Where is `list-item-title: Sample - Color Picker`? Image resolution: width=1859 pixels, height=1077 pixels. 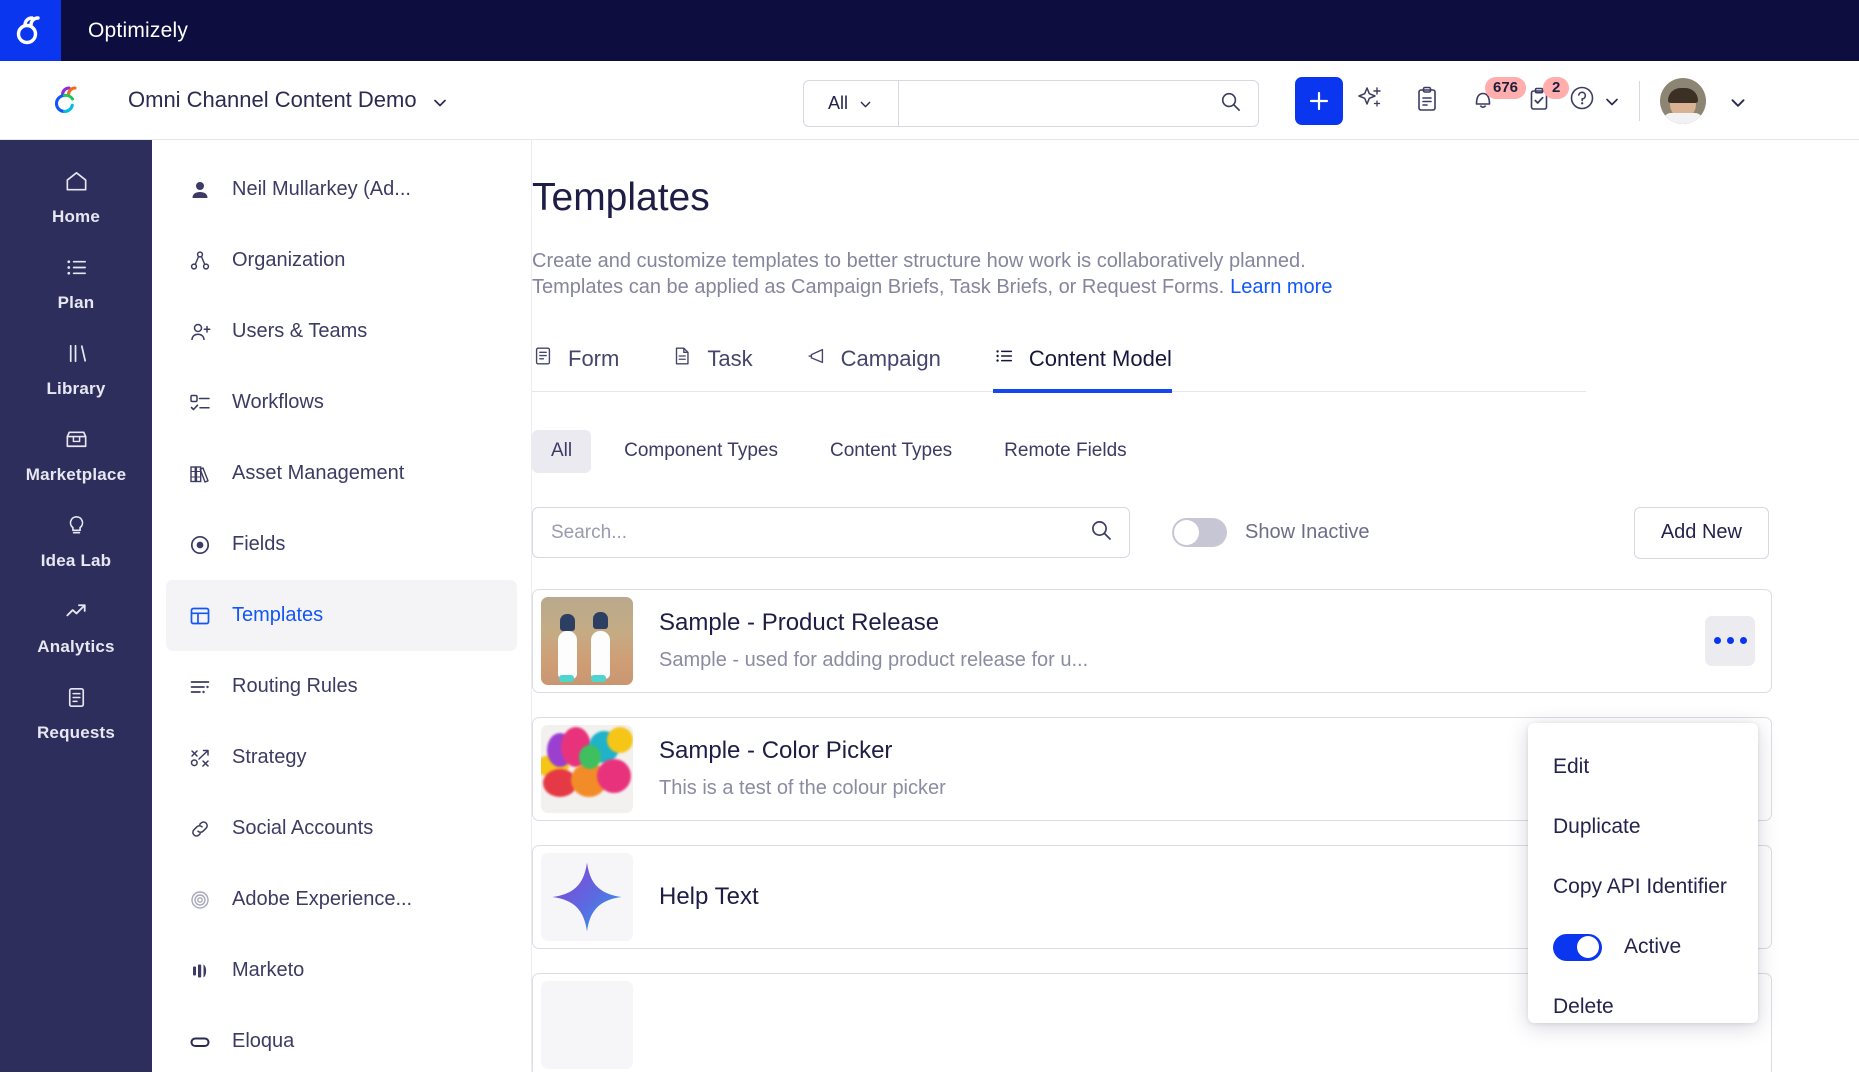 list-item-title: Sample - Color Picker is located at coordinates (776, 751).